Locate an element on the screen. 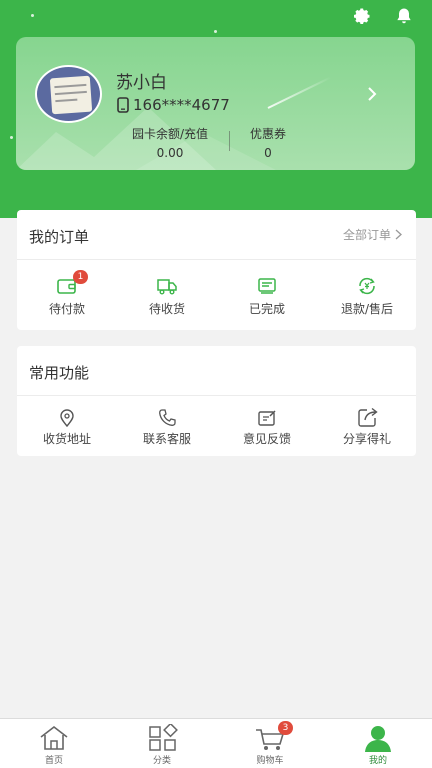 The width and height of the screenshot is (432, 768). feature-address: 收货地址 is located at coordinates (67, 426).